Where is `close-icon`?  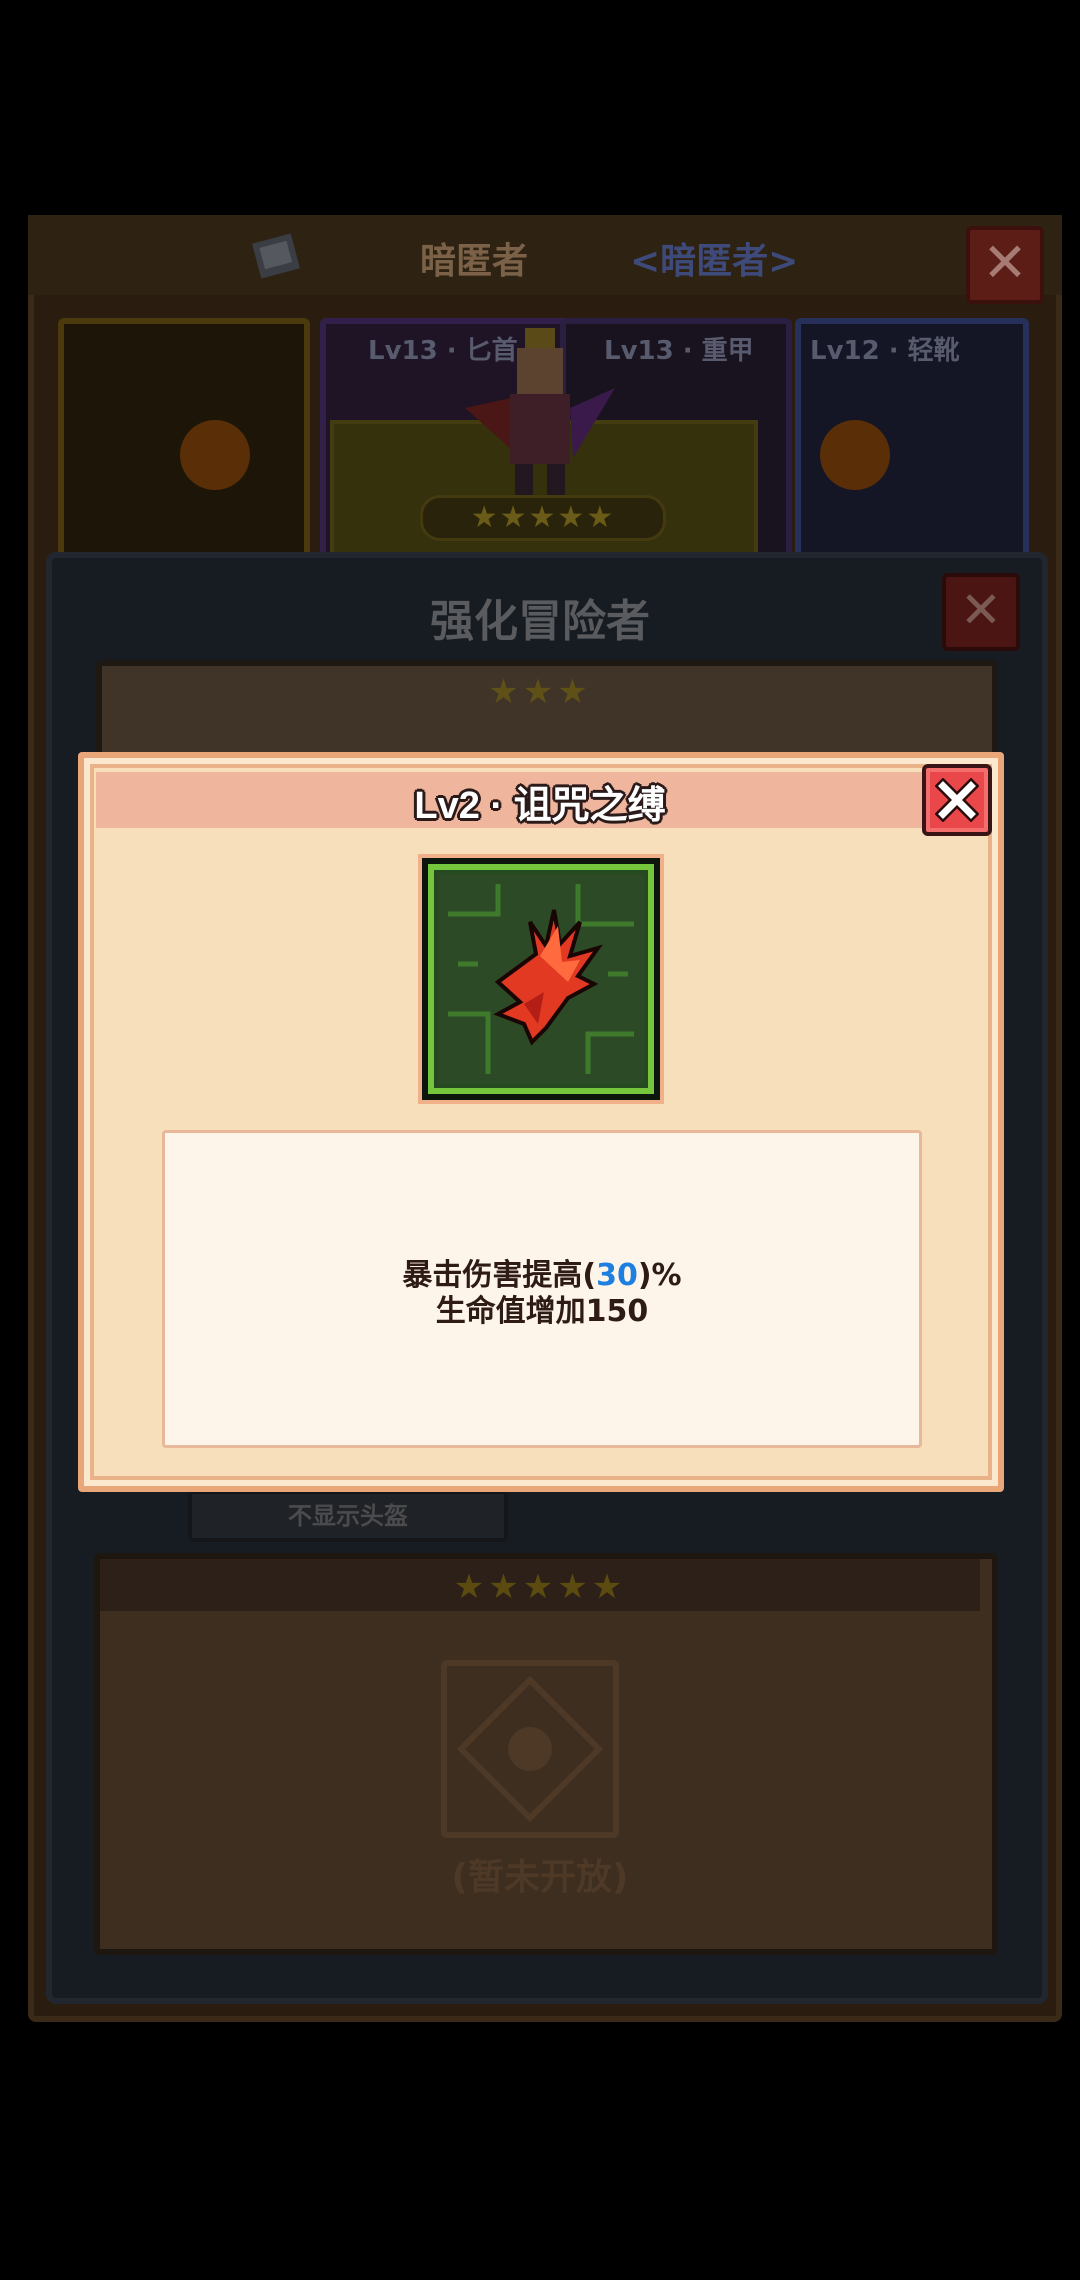 close-icon is located at coordinates (957, 800).